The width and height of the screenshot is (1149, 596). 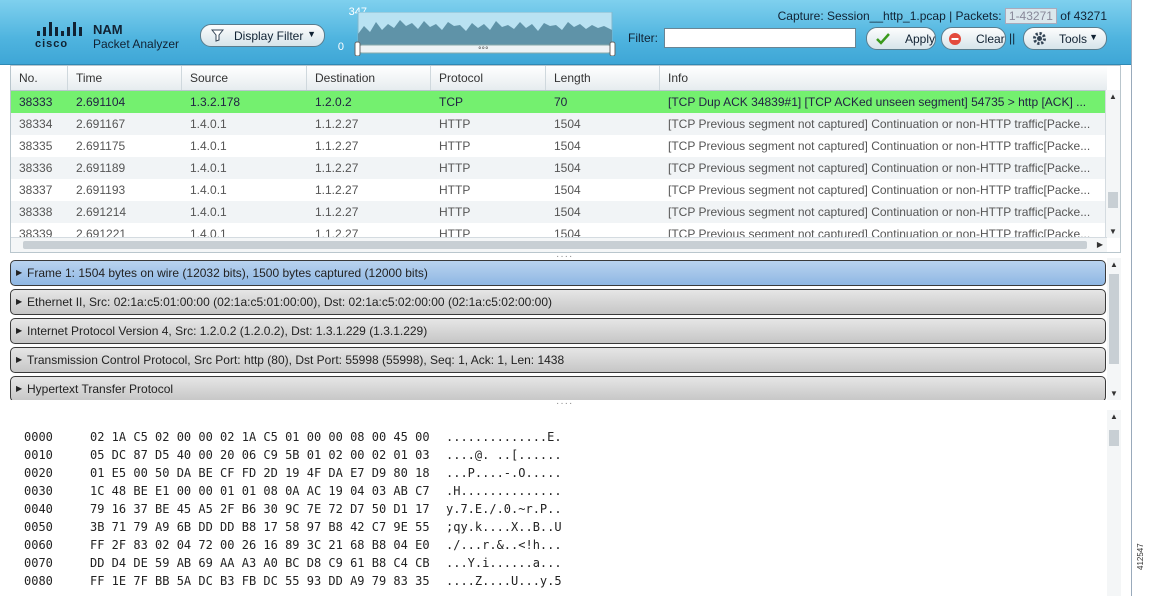 I want to click on hex-offset: 0060, so click(x=38, y=545).